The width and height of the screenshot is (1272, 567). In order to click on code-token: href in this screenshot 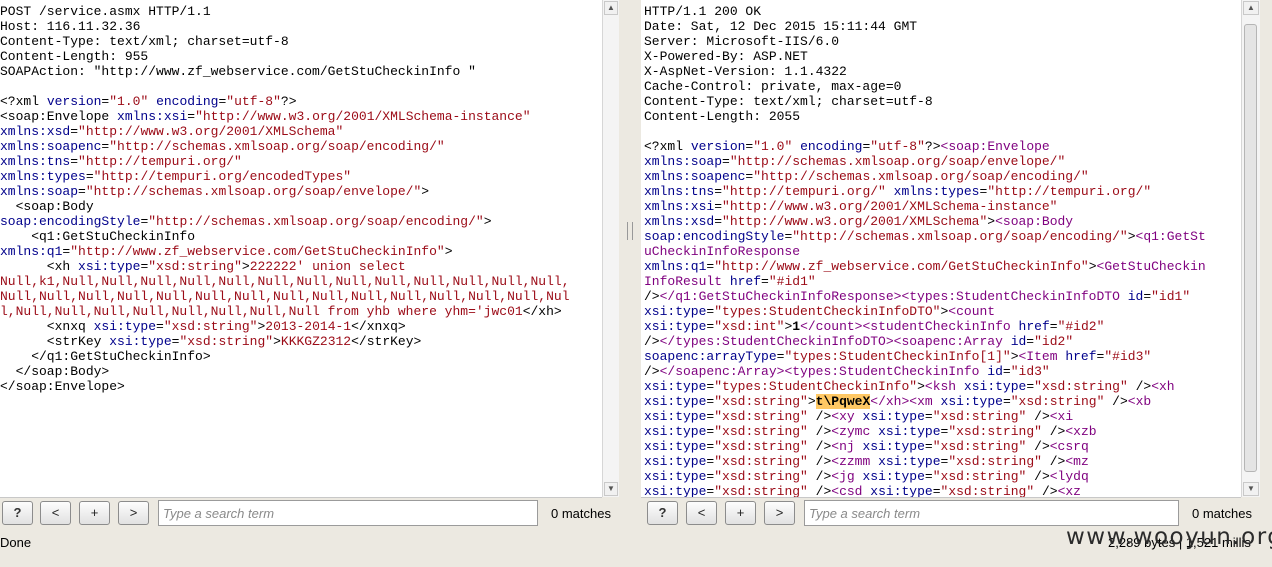, I will do `click(745, 281)`.